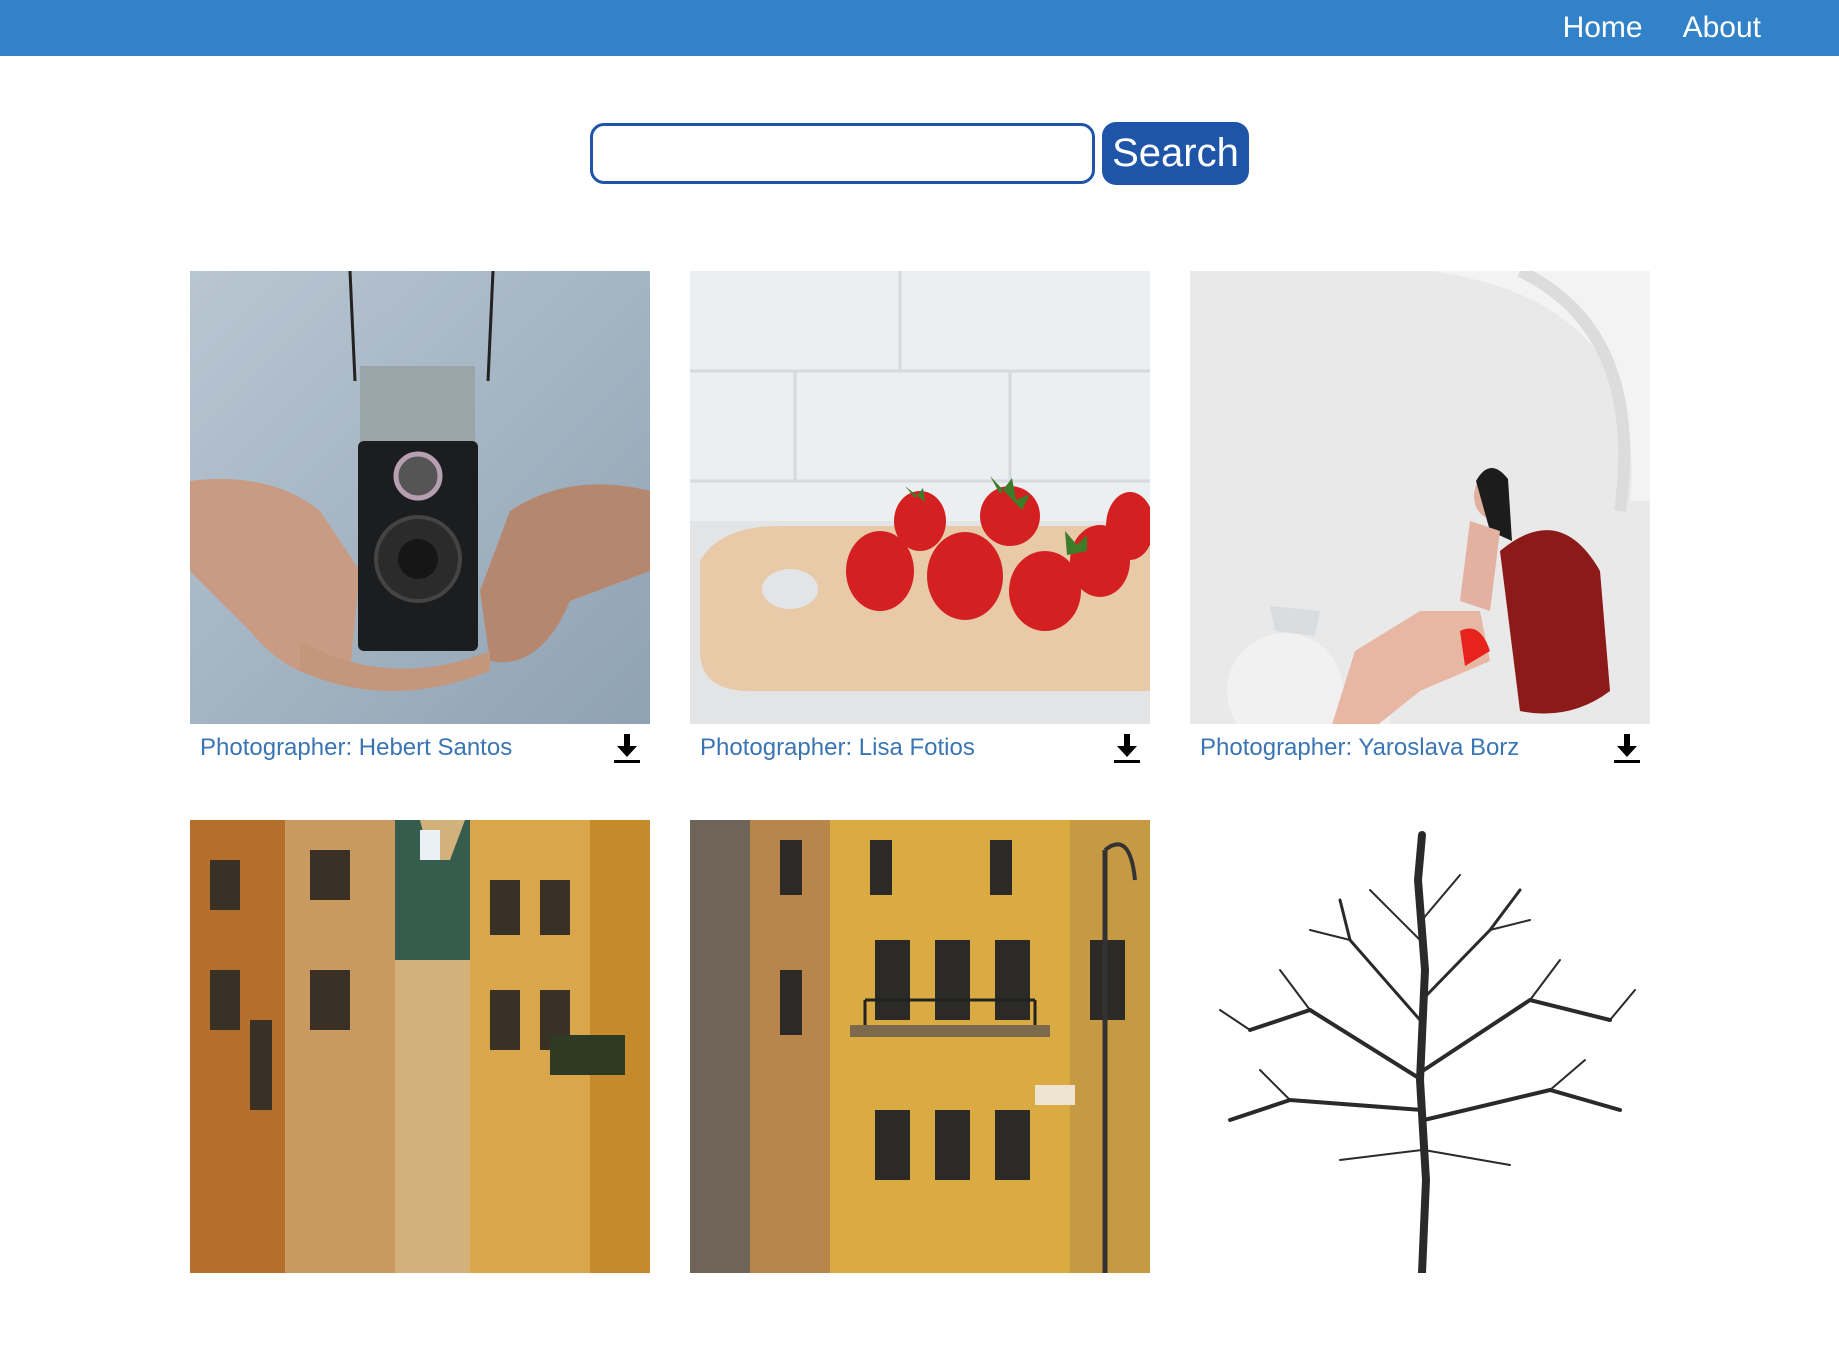  I want to click on top-navbar: Home About, so click(919, 28).